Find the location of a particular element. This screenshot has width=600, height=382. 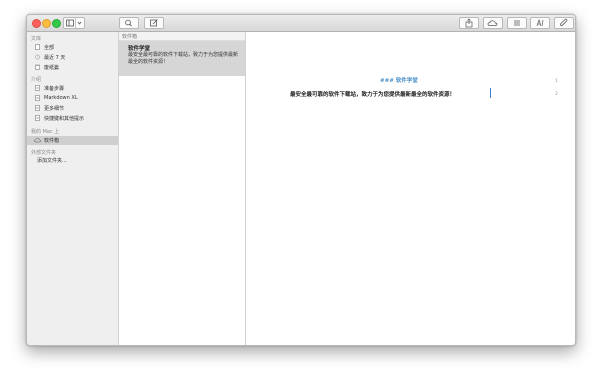

sidebar-item-setup: 准备步骤 is located at coordinates (72, 88).